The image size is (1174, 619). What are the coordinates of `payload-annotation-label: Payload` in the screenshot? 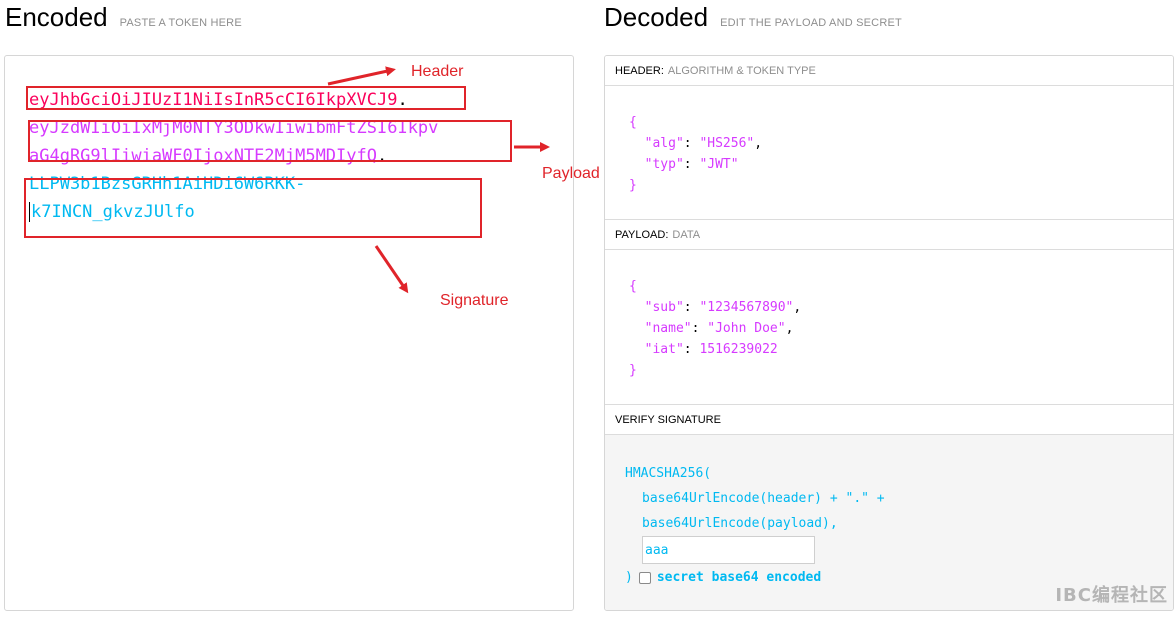 It's located at (571, 173).